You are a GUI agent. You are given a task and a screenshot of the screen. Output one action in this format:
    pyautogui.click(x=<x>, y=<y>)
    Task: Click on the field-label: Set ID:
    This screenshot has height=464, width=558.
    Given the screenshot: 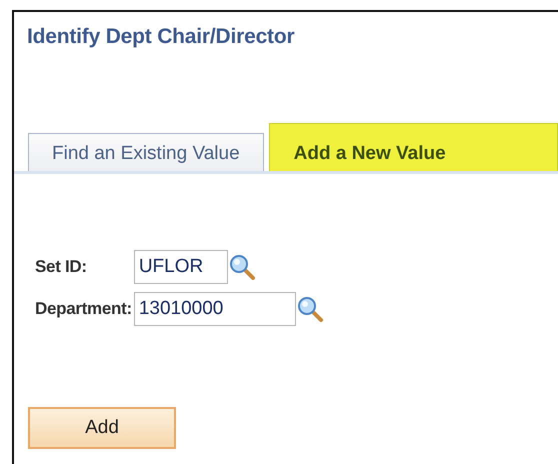 What is the action you would take?
    pyautogui.click(x=61, y=267)
    